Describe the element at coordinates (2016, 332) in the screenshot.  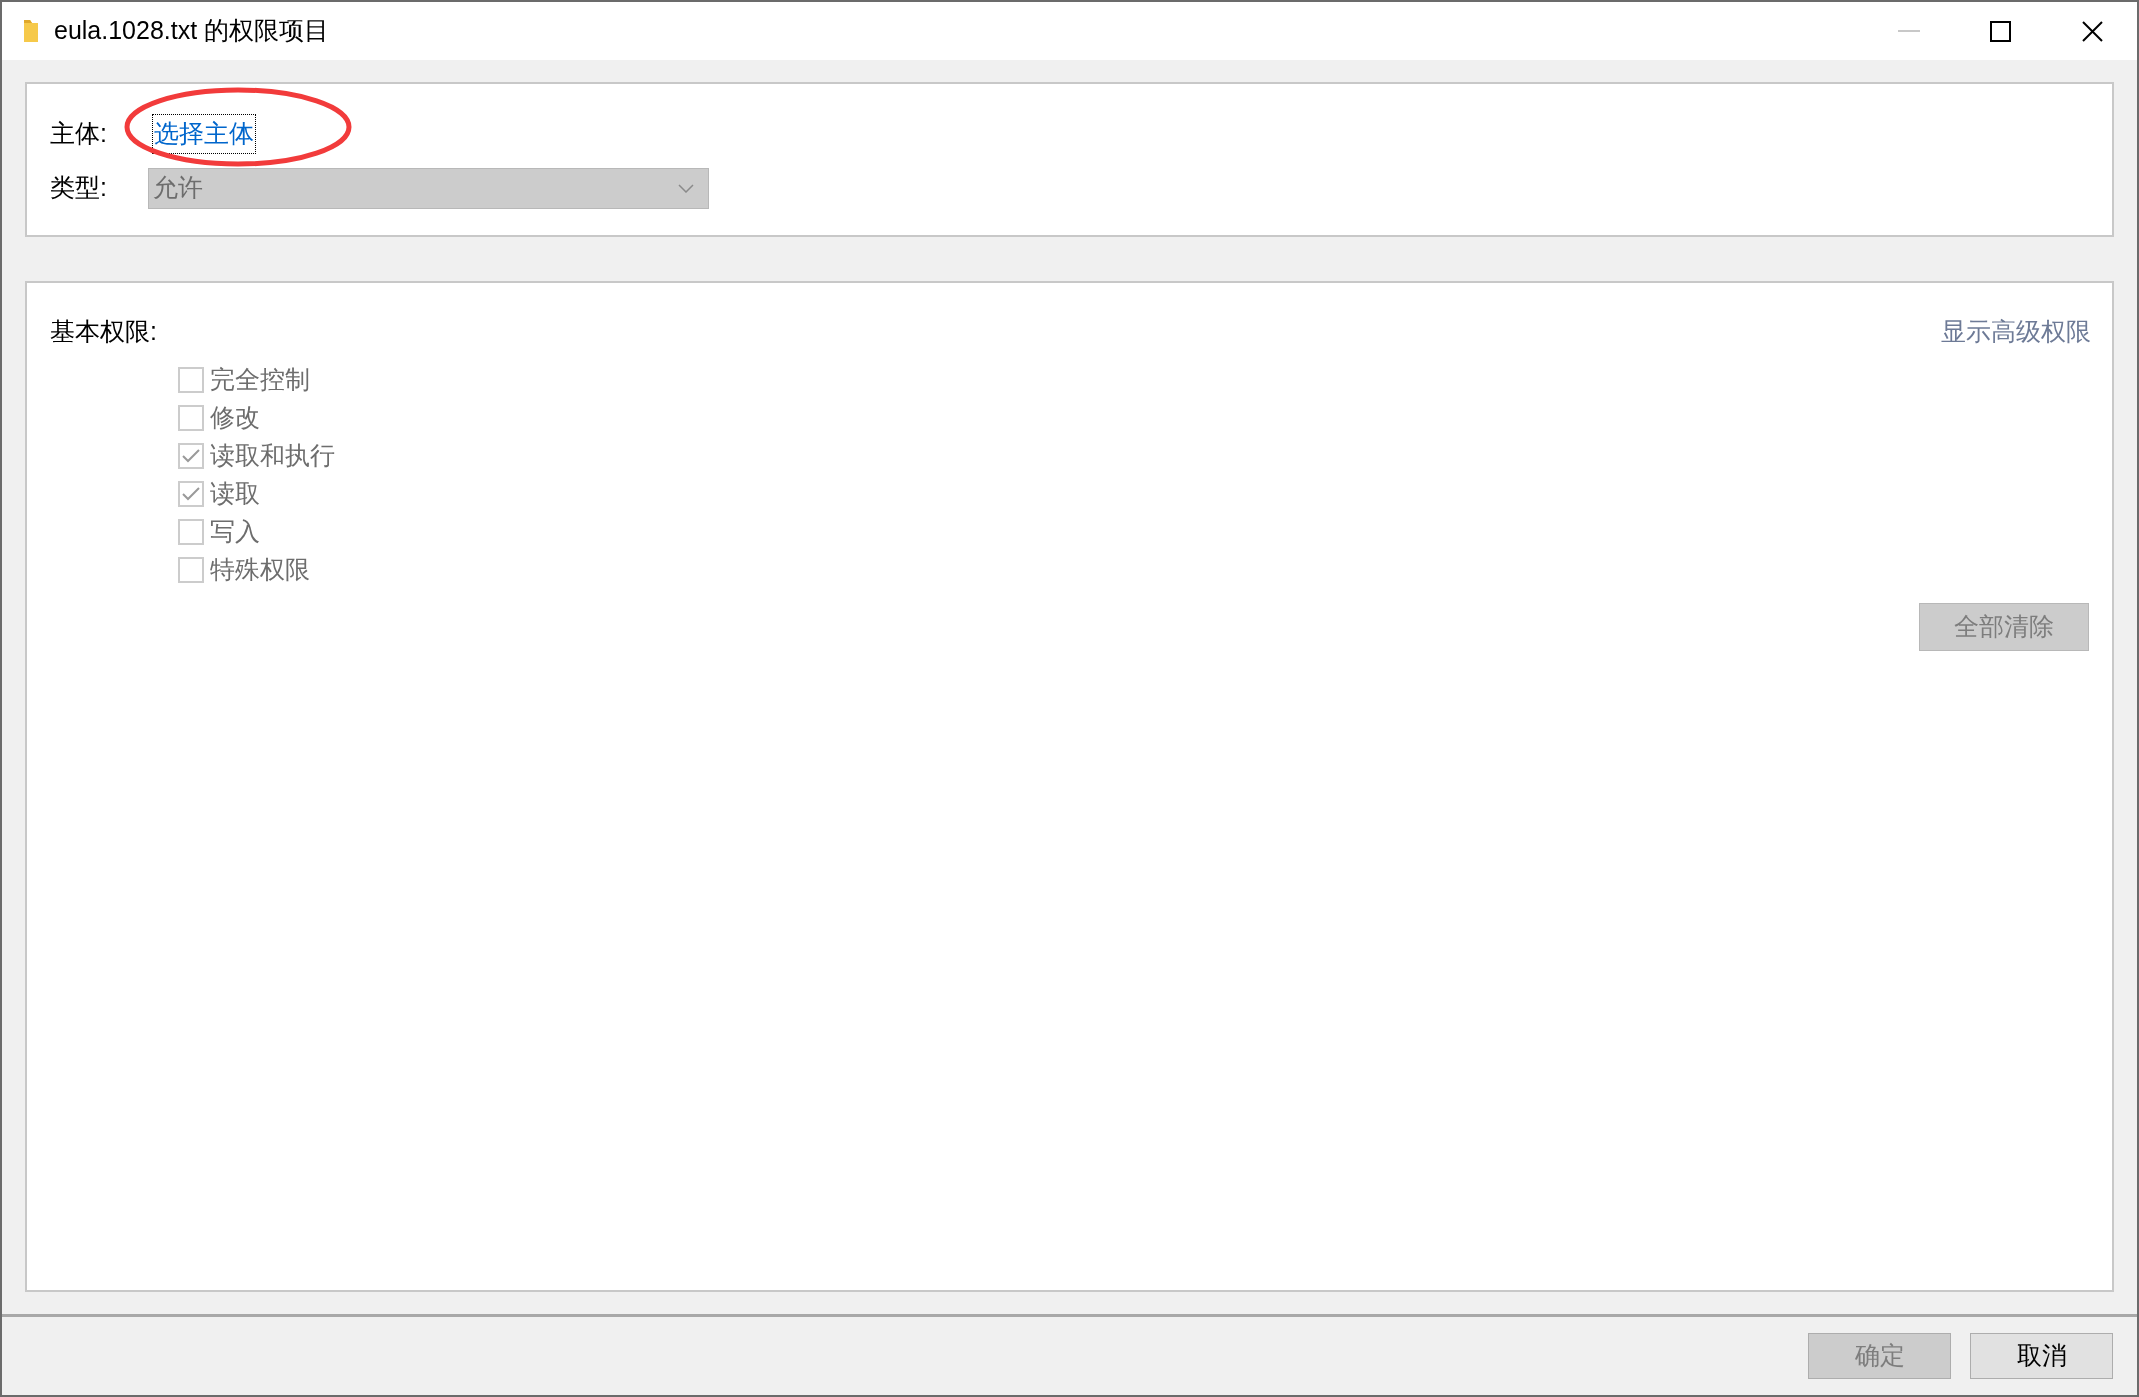
I see `show-advanced-link: 显示高级权限` at that location.